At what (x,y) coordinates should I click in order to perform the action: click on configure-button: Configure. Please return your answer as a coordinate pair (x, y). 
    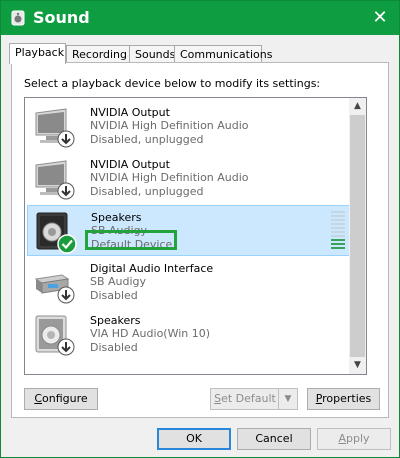
    Looking at the image, I should click on (61, 399).